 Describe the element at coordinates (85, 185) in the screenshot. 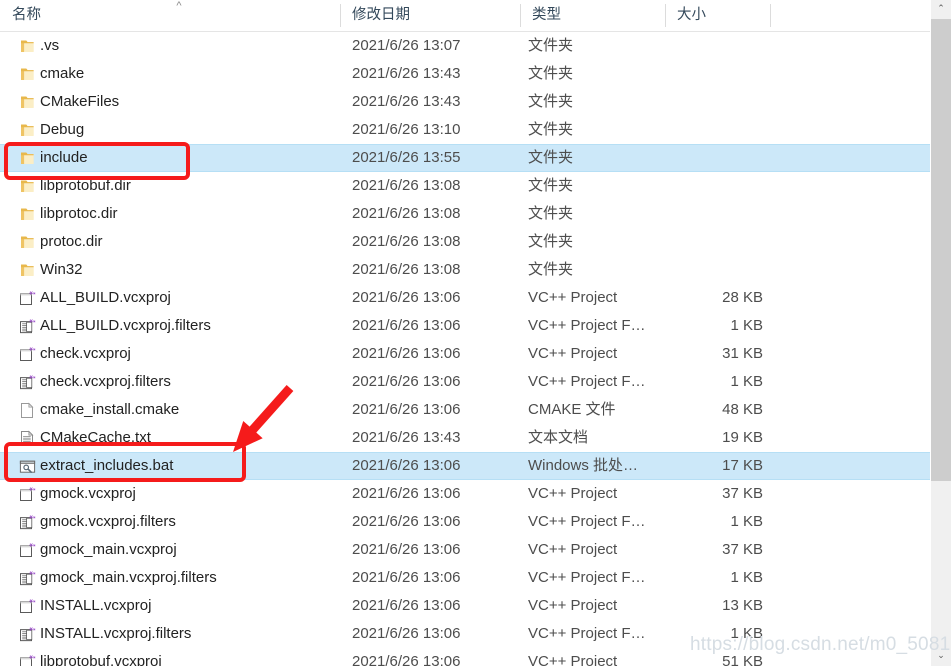

I see `file-name-cell: libprotobuf.dir` at that location.